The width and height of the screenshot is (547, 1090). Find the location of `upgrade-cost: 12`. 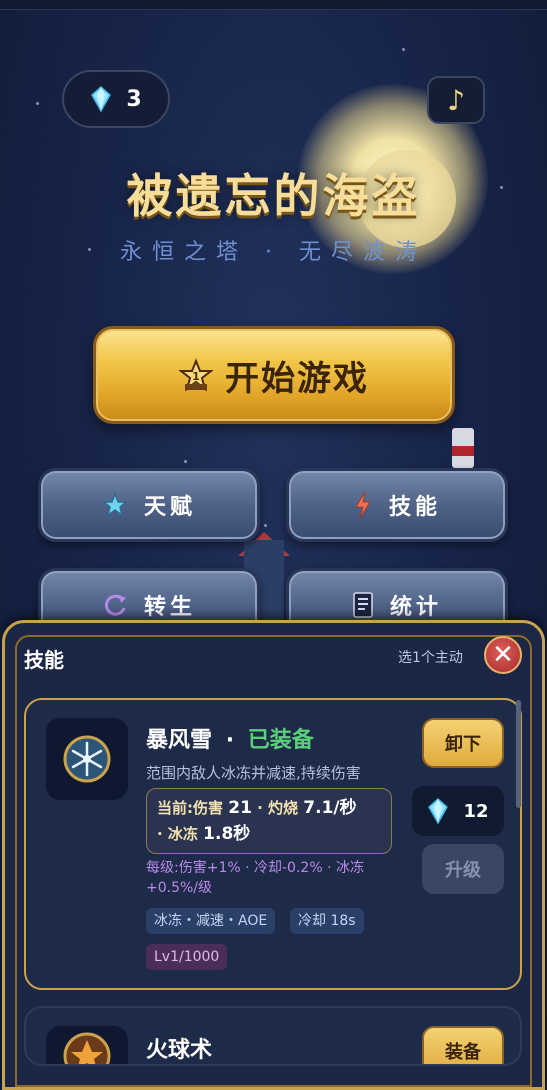

upgrade-cost: 12 is located at coordinates (458, 811).